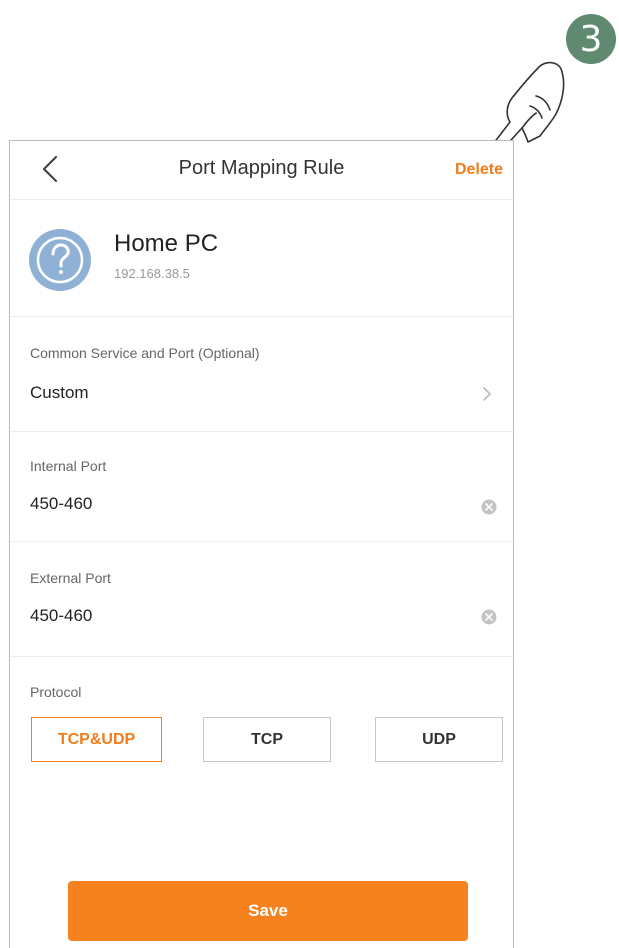  I want to click on navigation-bar: Port Mapping Rule Delete, so click(261, 170).